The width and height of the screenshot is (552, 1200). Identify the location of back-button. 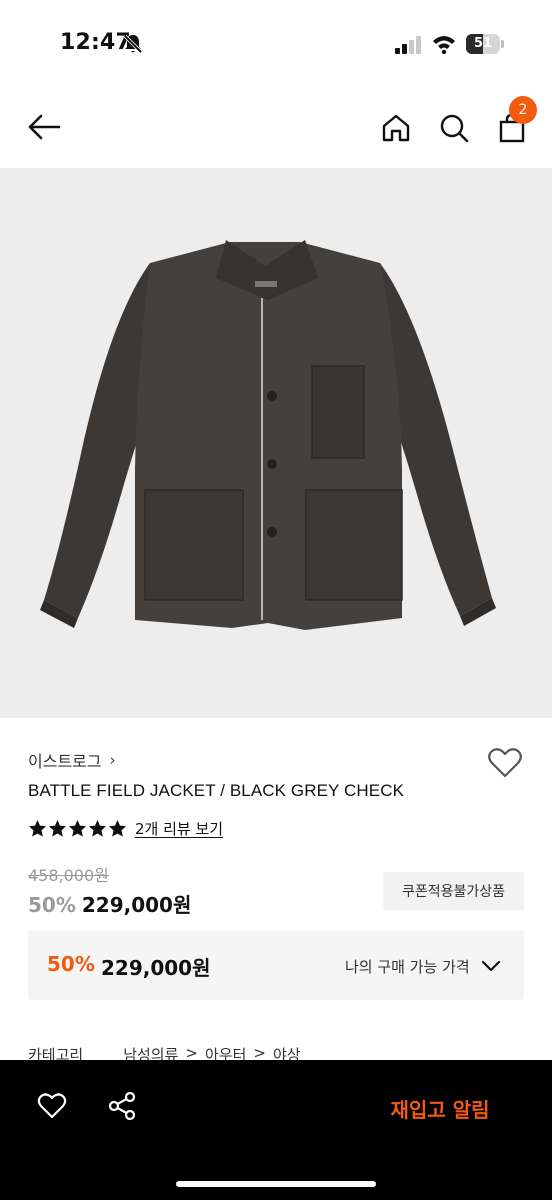
(44, 127).